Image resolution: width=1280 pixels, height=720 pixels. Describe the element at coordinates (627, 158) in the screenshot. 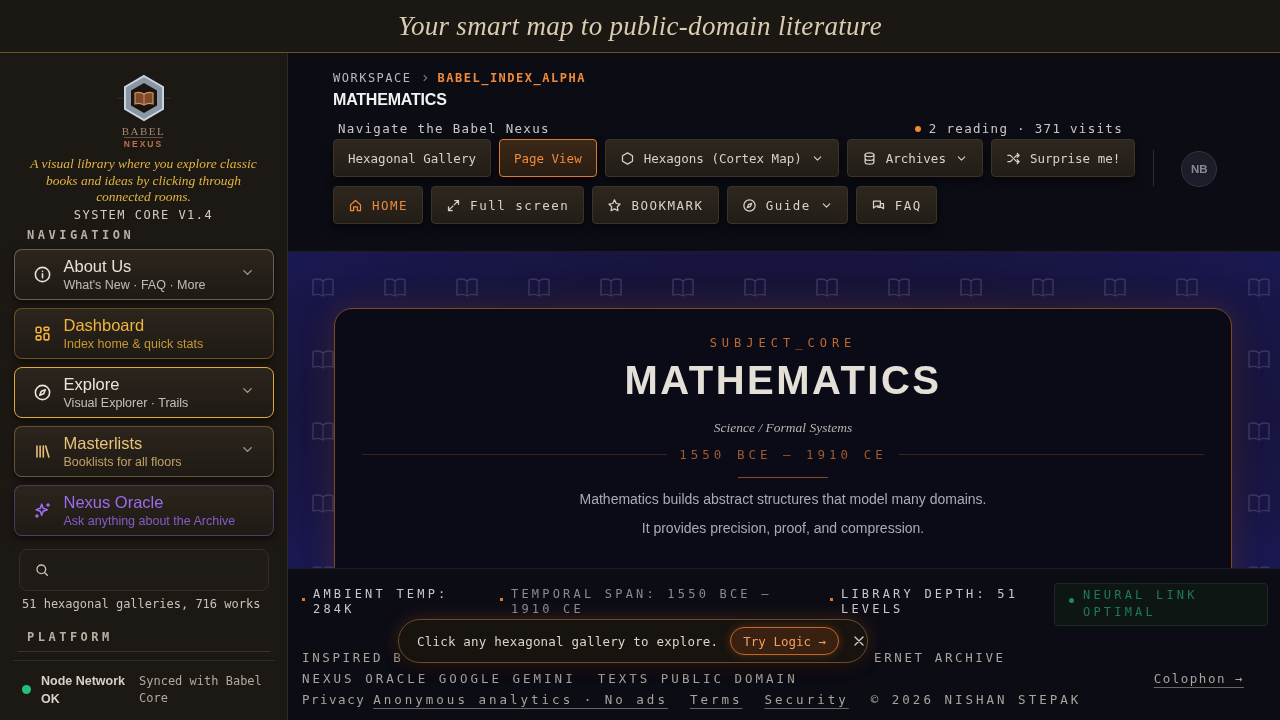

I see `hexagon-icon` at that location.